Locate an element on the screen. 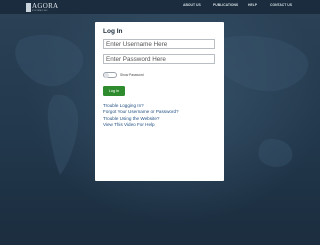 The image size is (320, 245). login-button: Log In is located at coordinates (114, 91).